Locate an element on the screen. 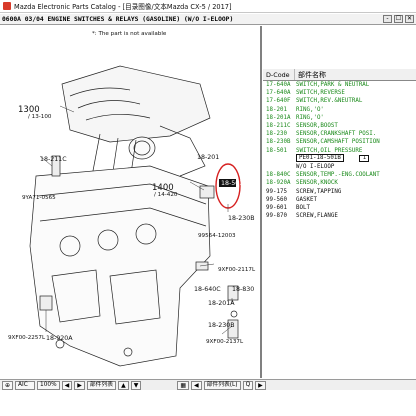  table-row: 99-601 BOLT is located at coordinates (339, 208).